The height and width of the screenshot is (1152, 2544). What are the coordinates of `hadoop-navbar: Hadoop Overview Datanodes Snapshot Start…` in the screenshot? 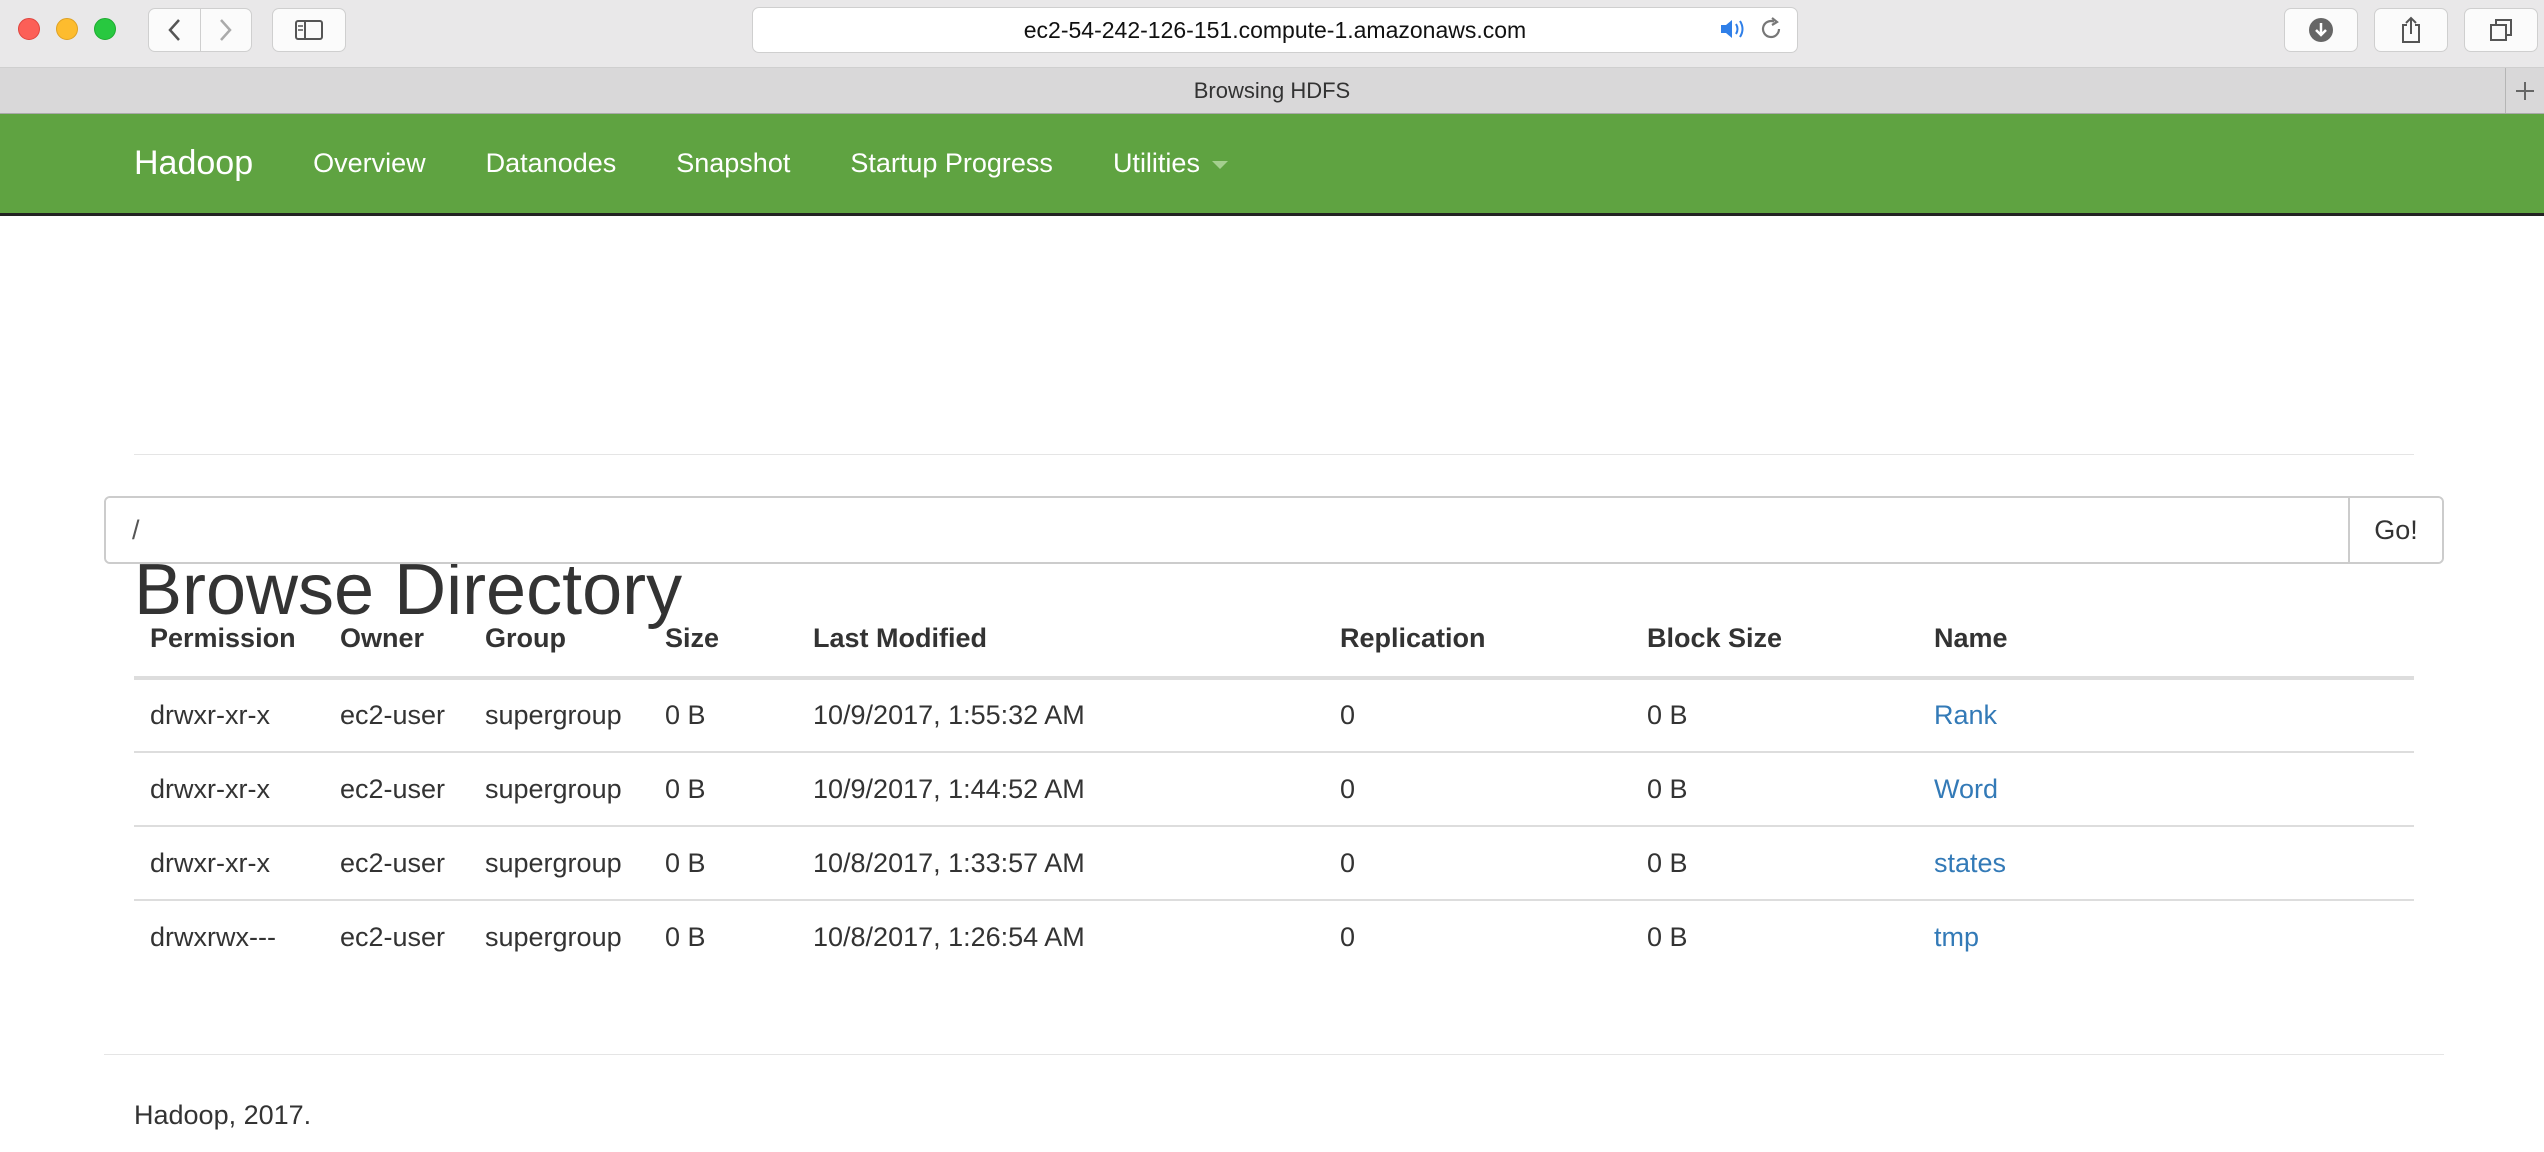 It's located at (1272, 165).